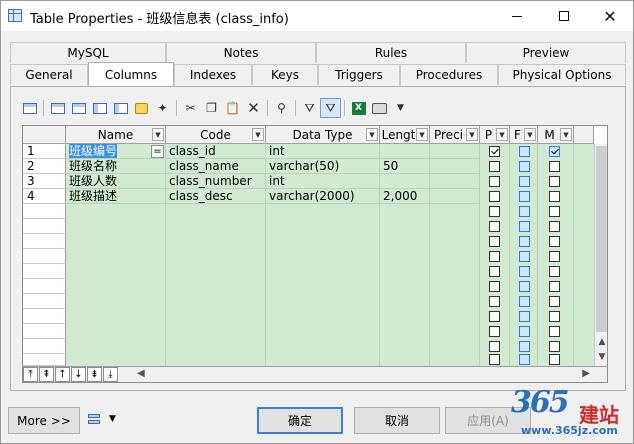 This screenshot has width=634, height=444. What do you see at coordinates (94, 374) in the screenshot?
I see `move-page-down-icon: ⇟` at bounding box center [94, 374].